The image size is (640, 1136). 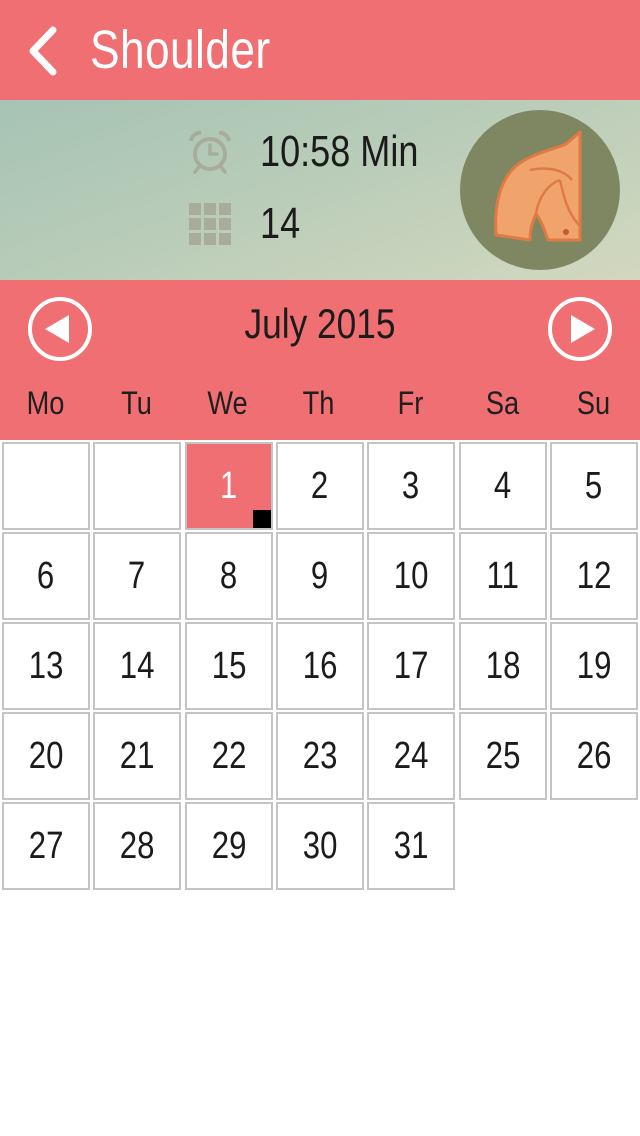 What do you see at coordinates (320, 50) in the screenshot?
I see `top-bar: Shoulder` at bounding box center [320, 50].